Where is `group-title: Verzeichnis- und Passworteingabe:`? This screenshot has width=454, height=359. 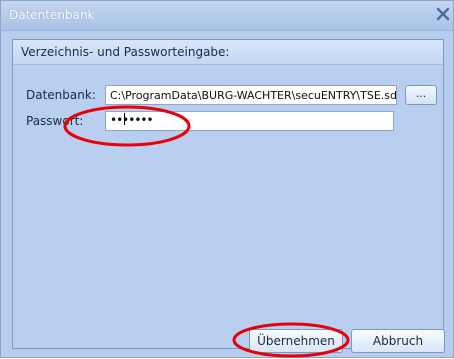 group-title: Verzeichnis- und Passworteingabe: is located at coordinates (125, 52).